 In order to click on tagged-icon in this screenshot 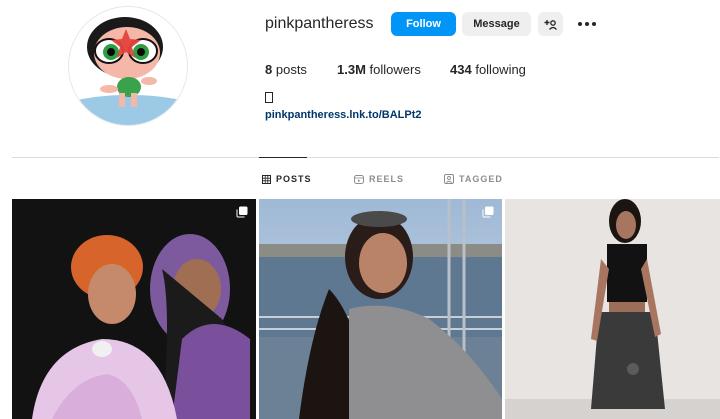, I will do `click(449, 179)`.